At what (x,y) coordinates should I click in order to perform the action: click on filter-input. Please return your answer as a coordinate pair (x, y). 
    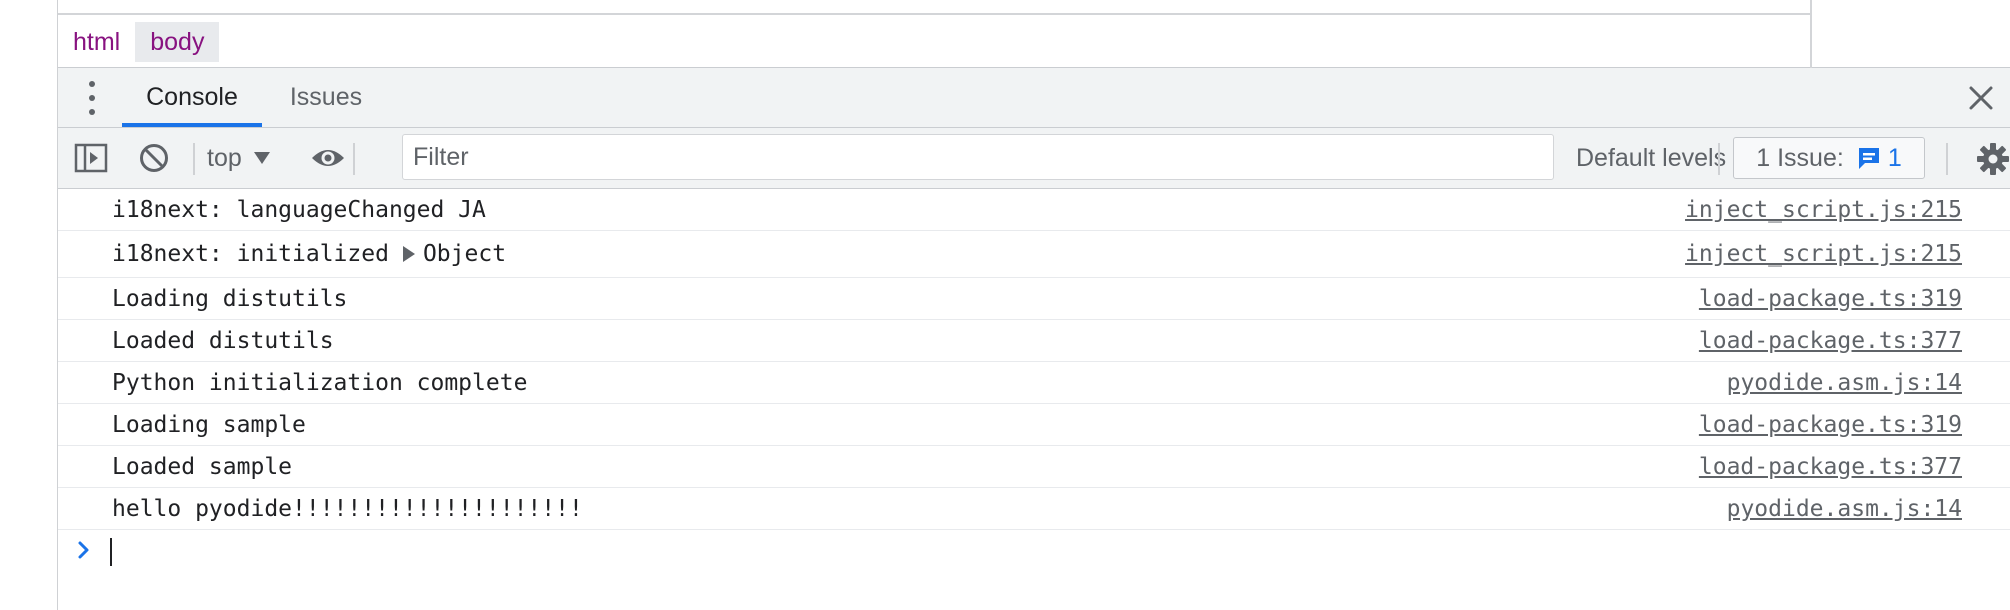
    Looking at the image, I should click on (978, 157).